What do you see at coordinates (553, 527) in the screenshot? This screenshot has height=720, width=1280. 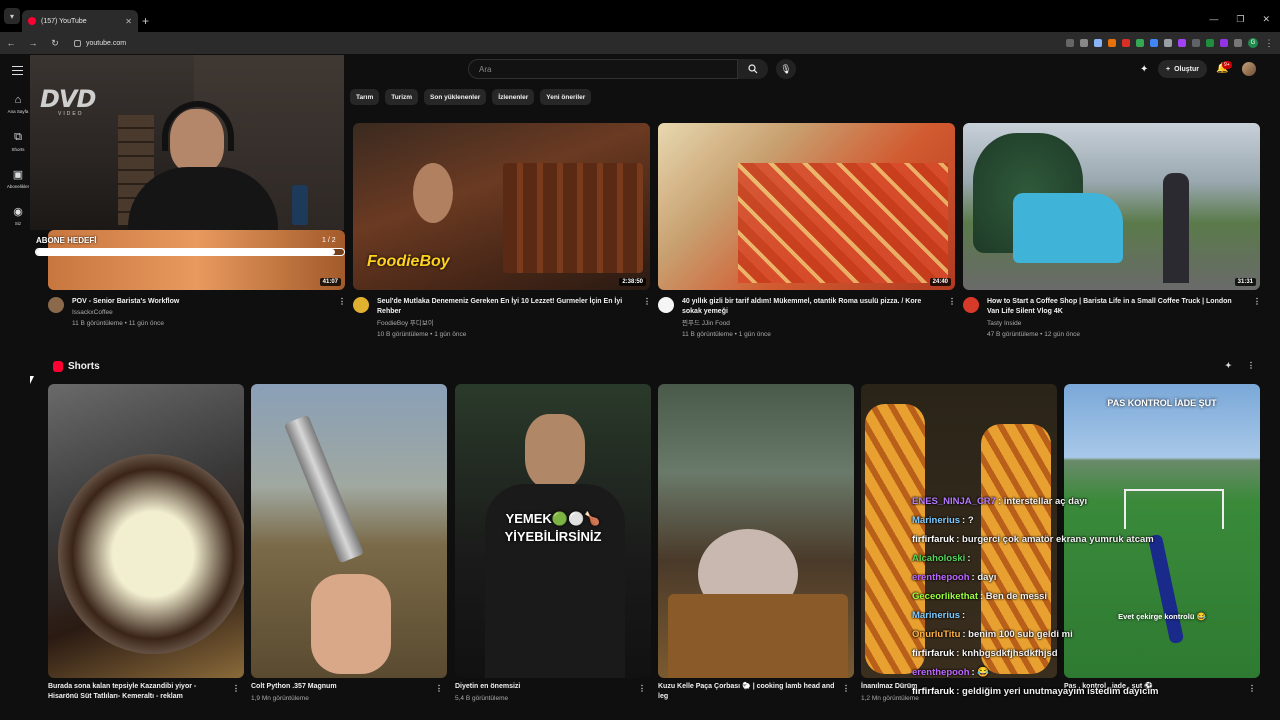 I see `short-overlay-text: YEMEK🟢⚪🍗 YİYEBİLİRSİNİZ` at bounding box center [553, 527].